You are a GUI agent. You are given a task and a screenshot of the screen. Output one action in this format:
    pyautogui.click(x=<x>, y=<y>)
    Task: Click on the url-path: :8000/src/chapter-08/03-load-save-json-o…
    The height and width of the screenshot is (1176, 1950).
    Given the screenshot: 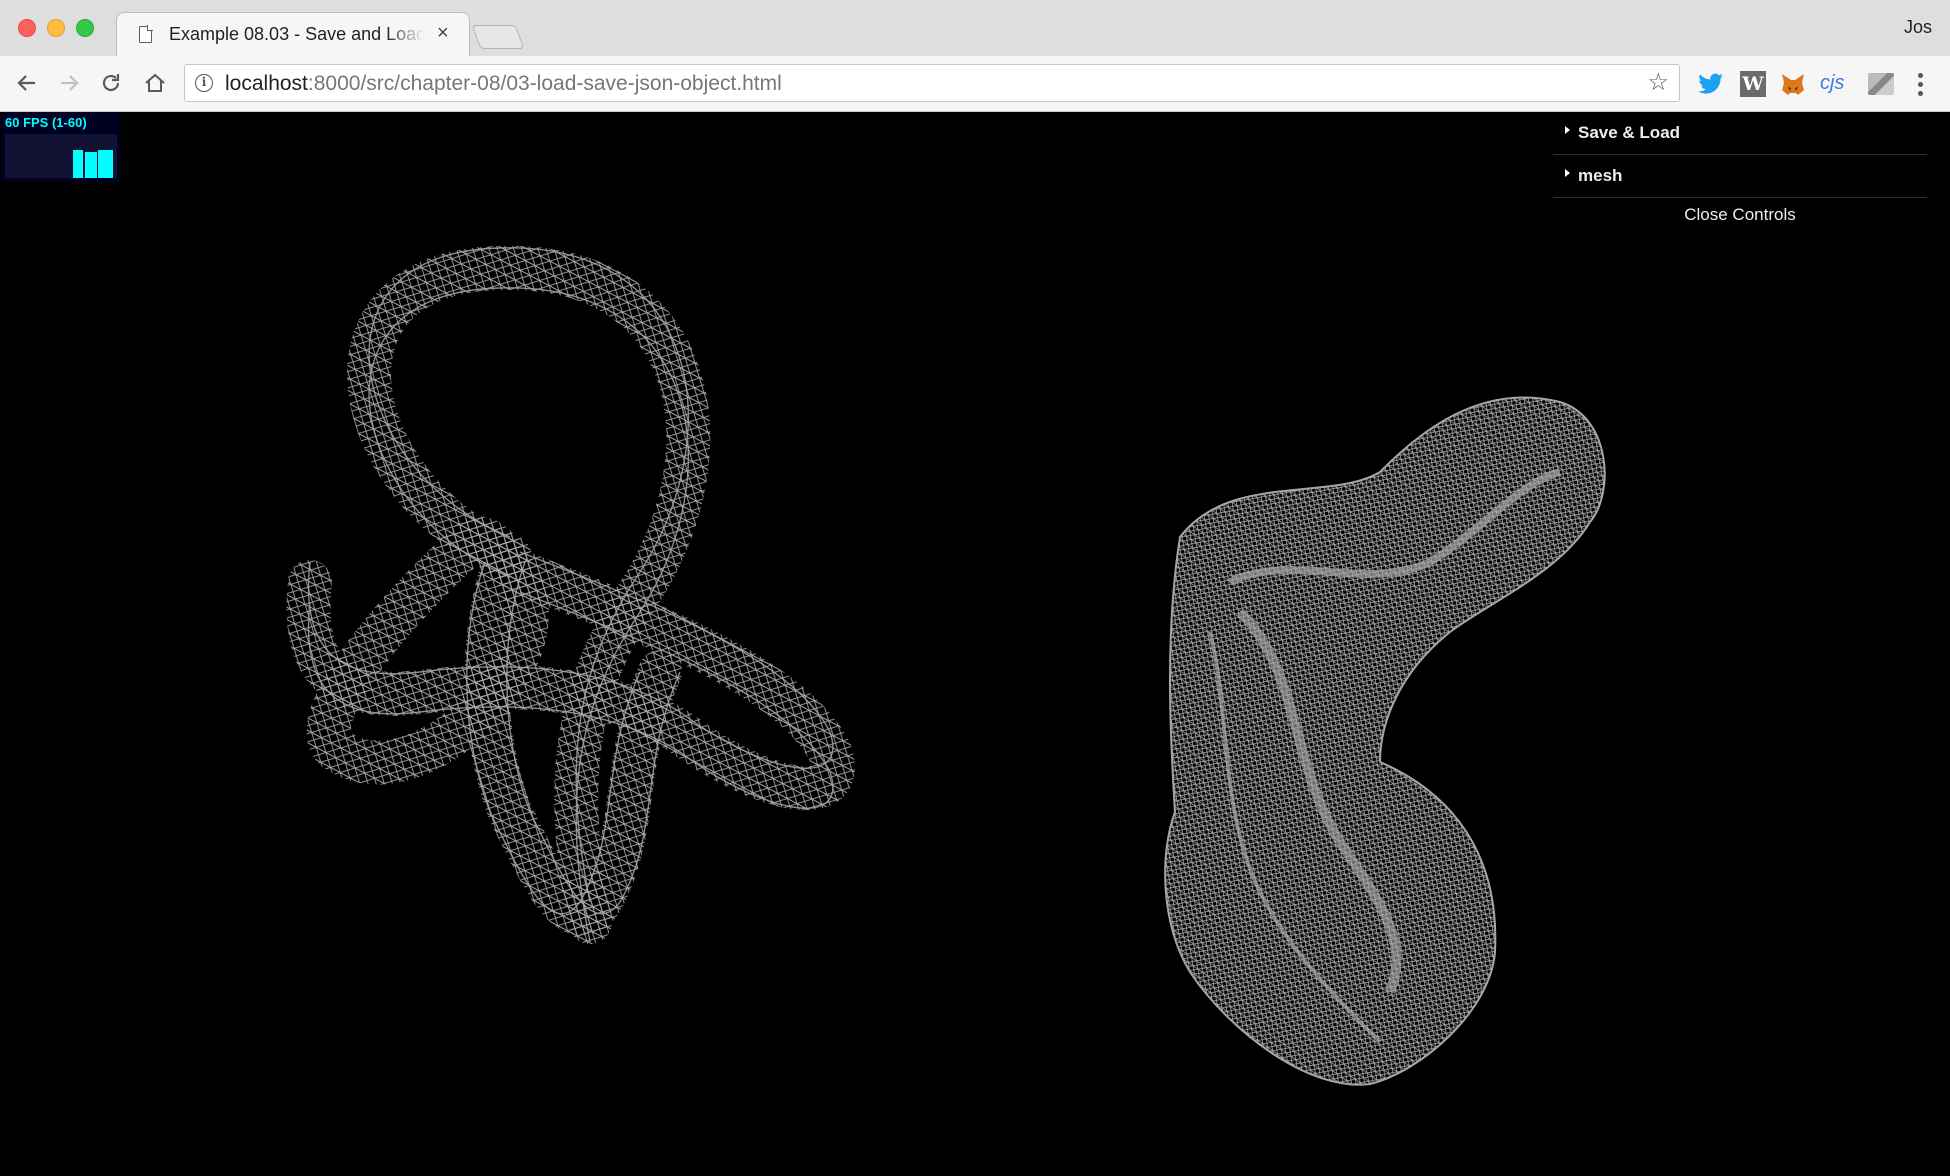 What is the action you would take?
    pyautogui.click(x=544, y=83)
    